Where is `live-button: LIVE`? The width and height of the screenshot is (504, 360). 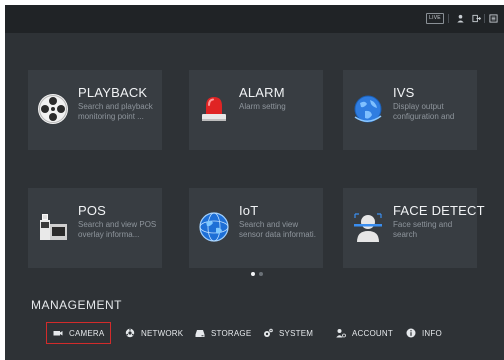 live-button: LIVE is located at coordinates (435, 18).